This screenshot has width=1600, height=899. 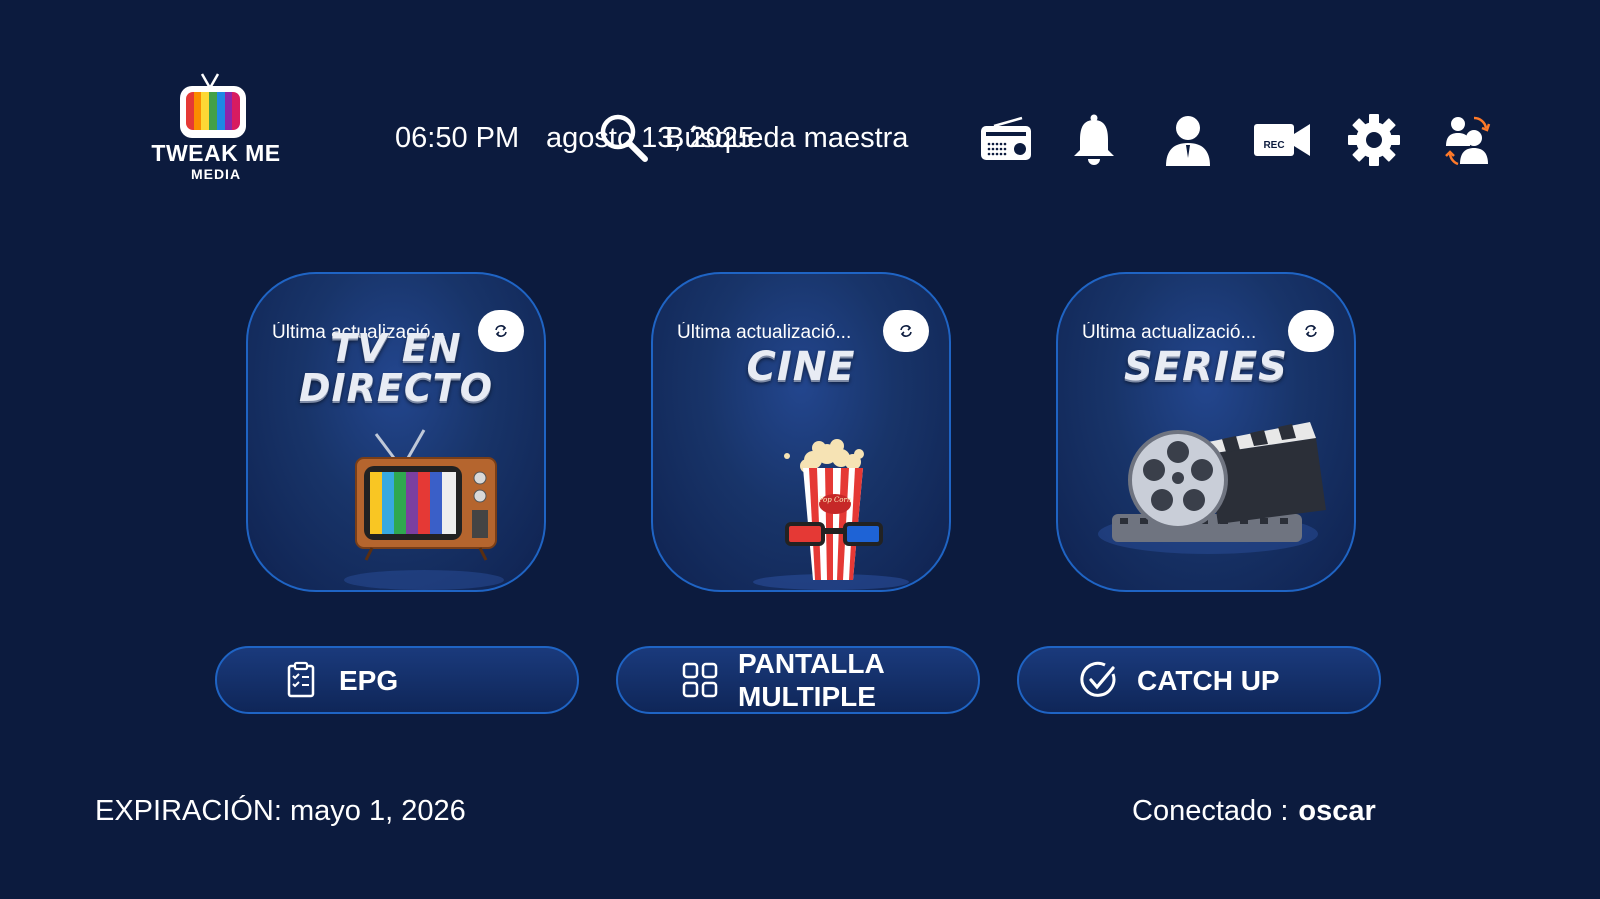 What do you see at coordinates (1188, 140) in the screenshot?
I see `user-icon` at bounding box center [1188, 140].